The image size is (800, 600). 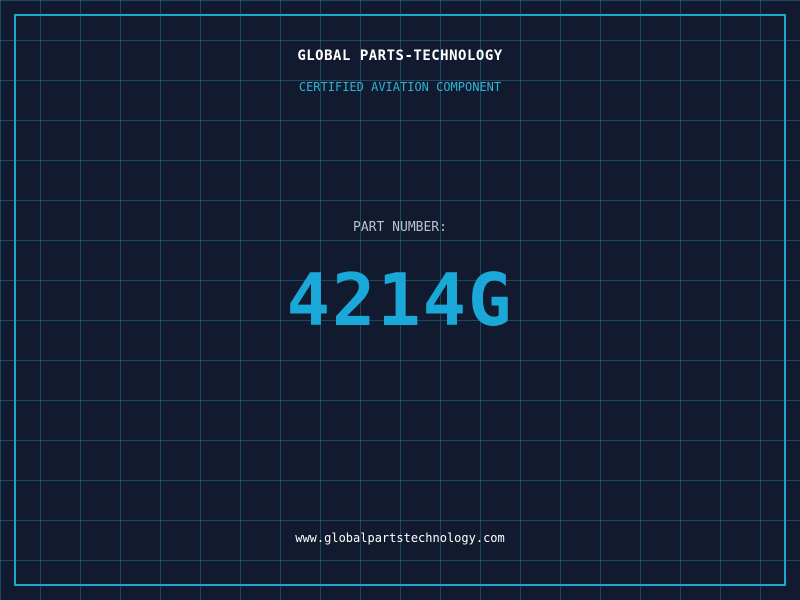 I want to click on website-url: www.globalpartstechnology.com, so click(x=400, y=538).